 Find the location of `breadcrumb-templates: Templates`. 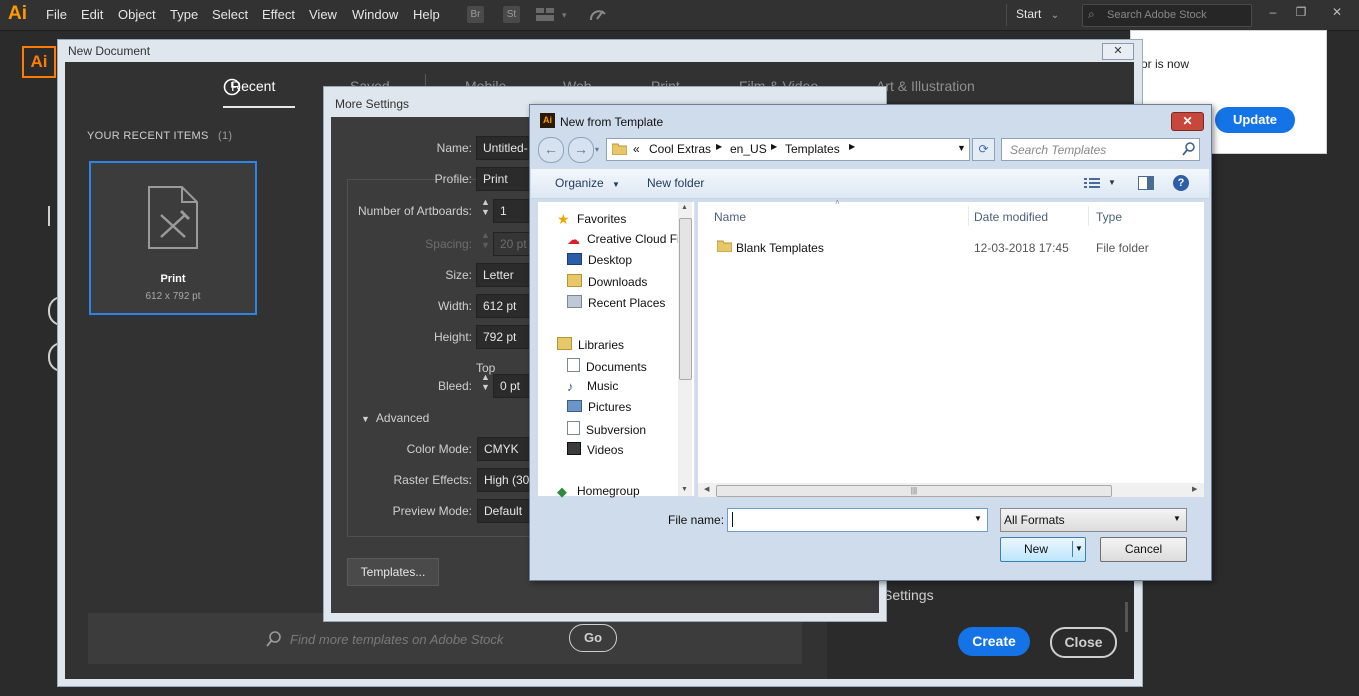

breadcrumb-templates: Templates is located at coordinates (812, 149).